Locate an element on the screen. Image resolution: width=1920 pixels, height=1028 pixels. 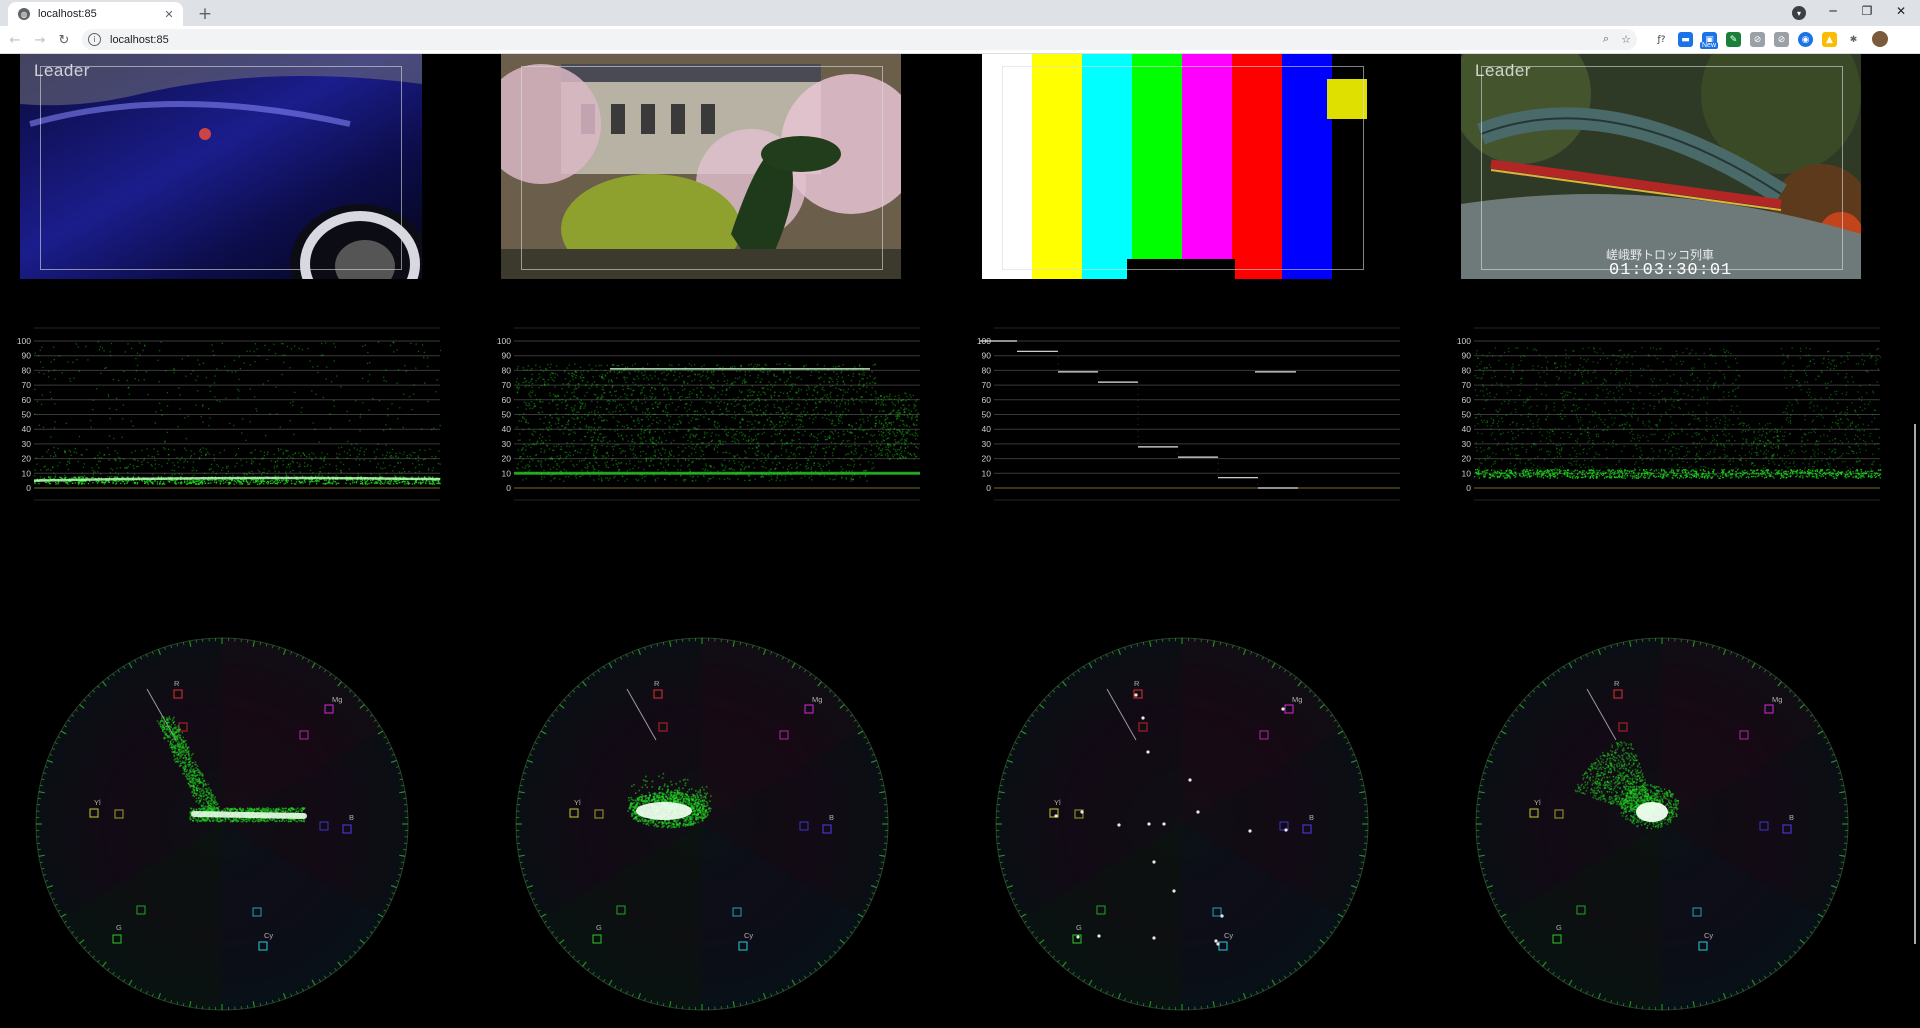
address-bar: i localhost:85 ⌕ ☆ is located at coordinates (859, 39).